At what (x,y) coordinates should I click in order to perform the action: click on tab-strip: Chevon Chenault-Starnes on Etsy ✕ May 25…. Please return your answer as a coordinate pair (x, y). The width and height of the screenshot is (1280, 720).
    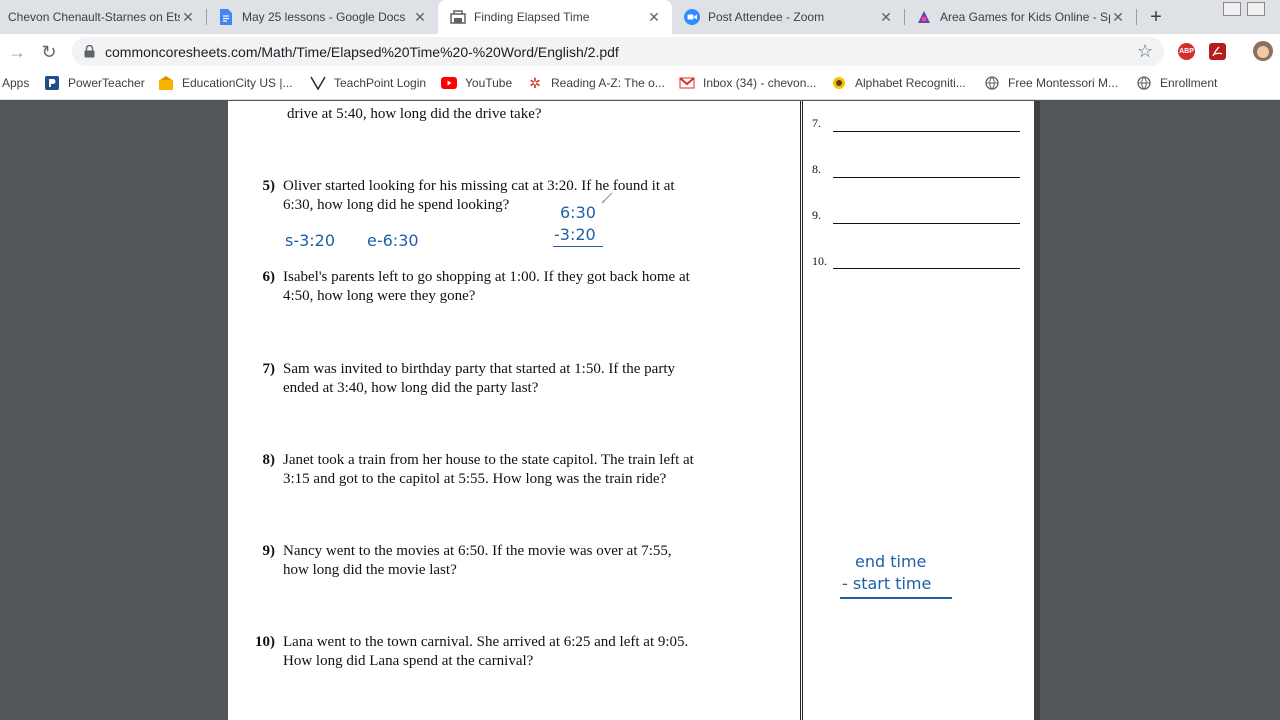
    Looking at the image, I should click on (640, 17).